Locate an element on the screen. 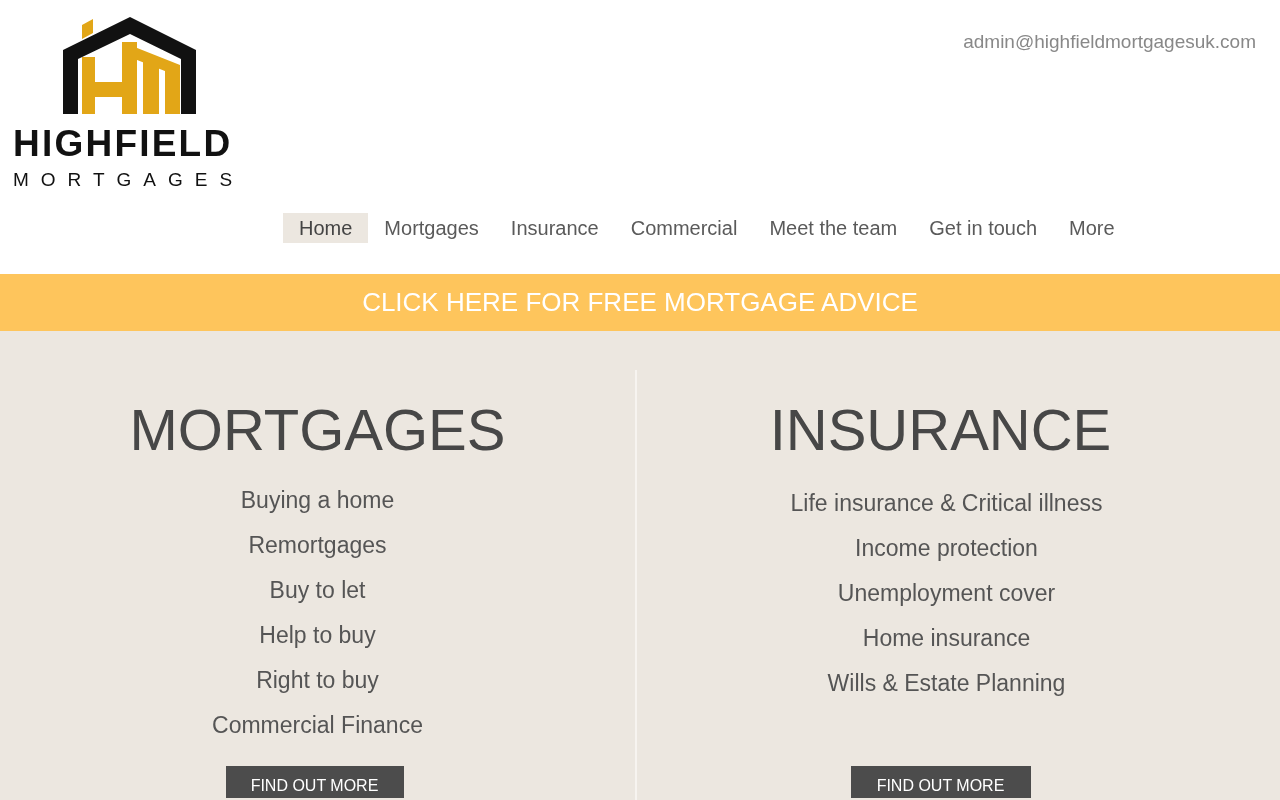 The image size is (1280, 800). nav-tab: Mortgages is located at coordinates (431, 228).